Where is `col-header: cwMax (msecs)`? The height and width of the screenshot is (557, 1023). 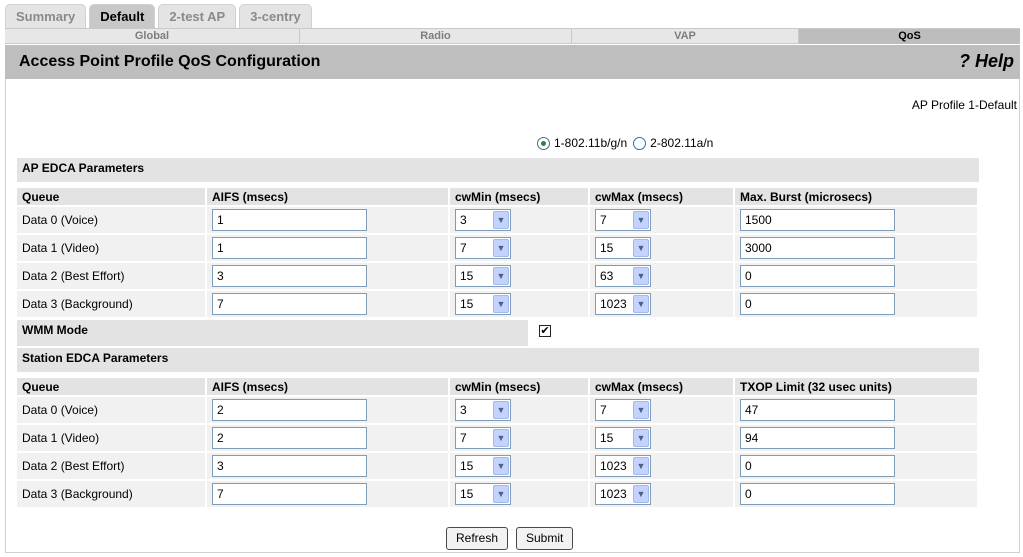 col-header: cwMax (msecs) is located at coordinates (662, 386).